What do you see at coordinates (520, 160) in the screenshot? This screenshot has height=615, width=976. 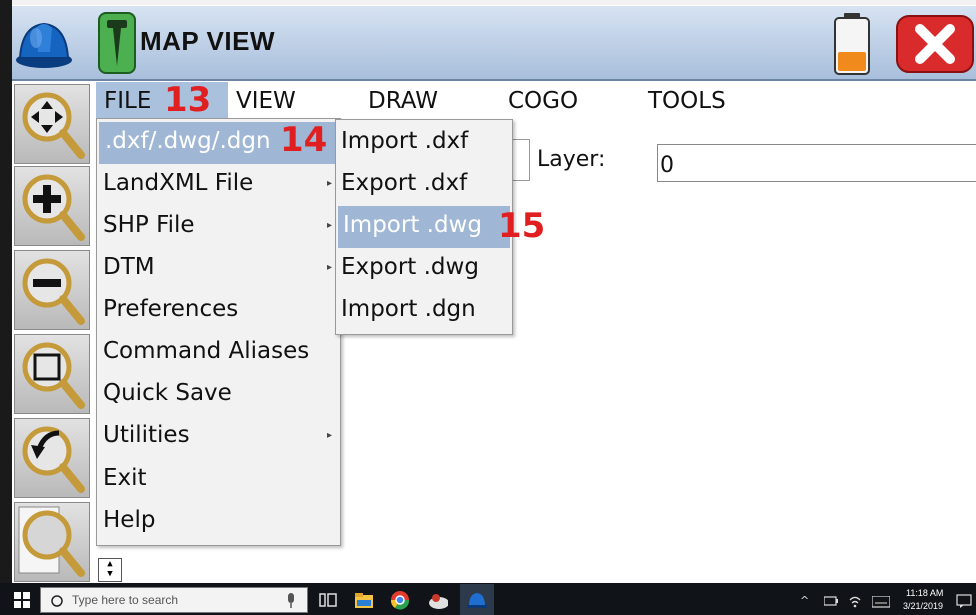 I see `partial-field` at bounding box center [520, 160].